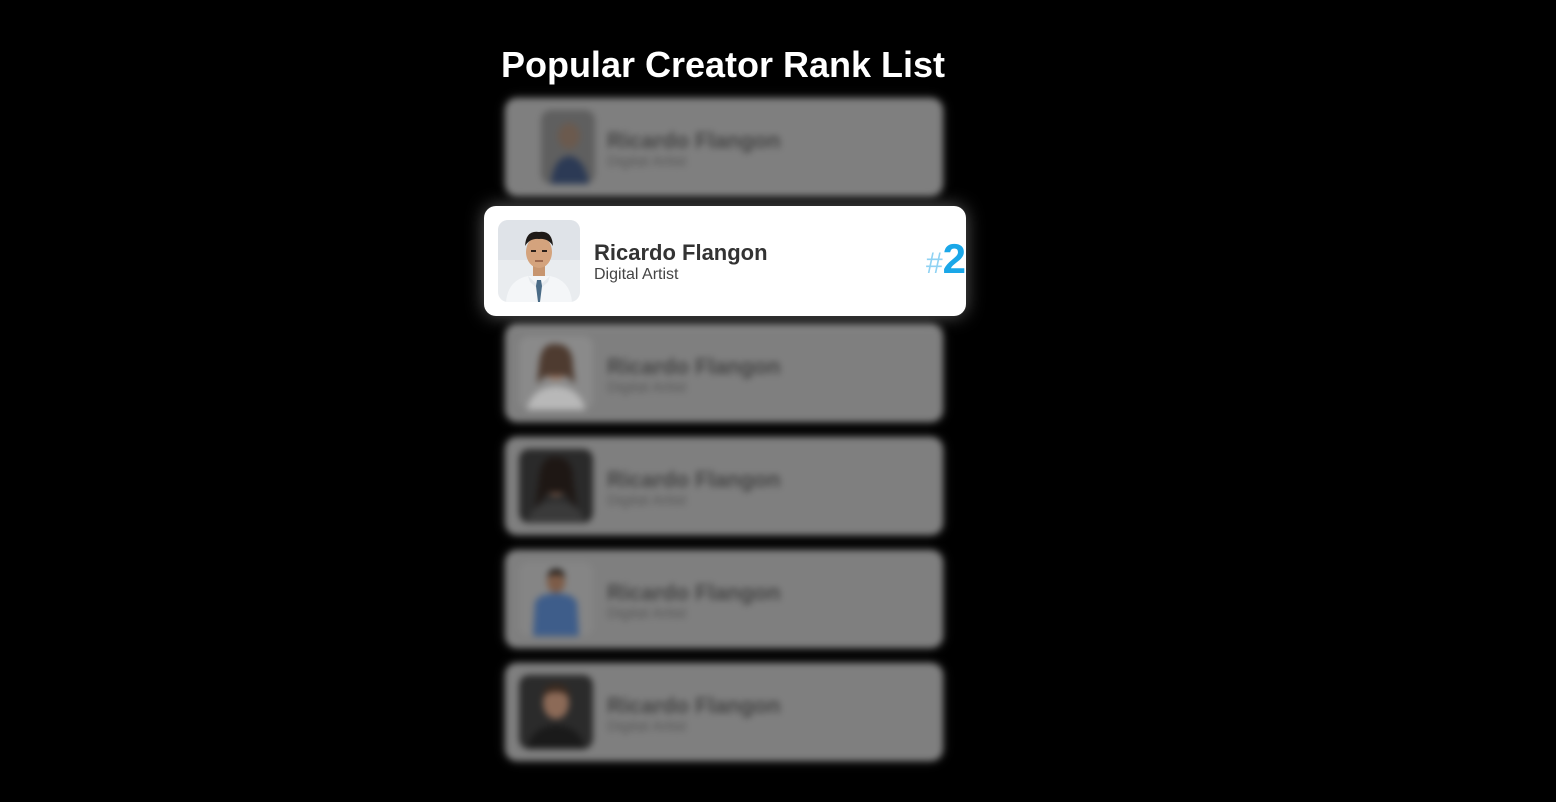 The height and width of the screenshot is (802, 1556). I want to click on page-title: Popular Creator Rank List, so click(723, 64).